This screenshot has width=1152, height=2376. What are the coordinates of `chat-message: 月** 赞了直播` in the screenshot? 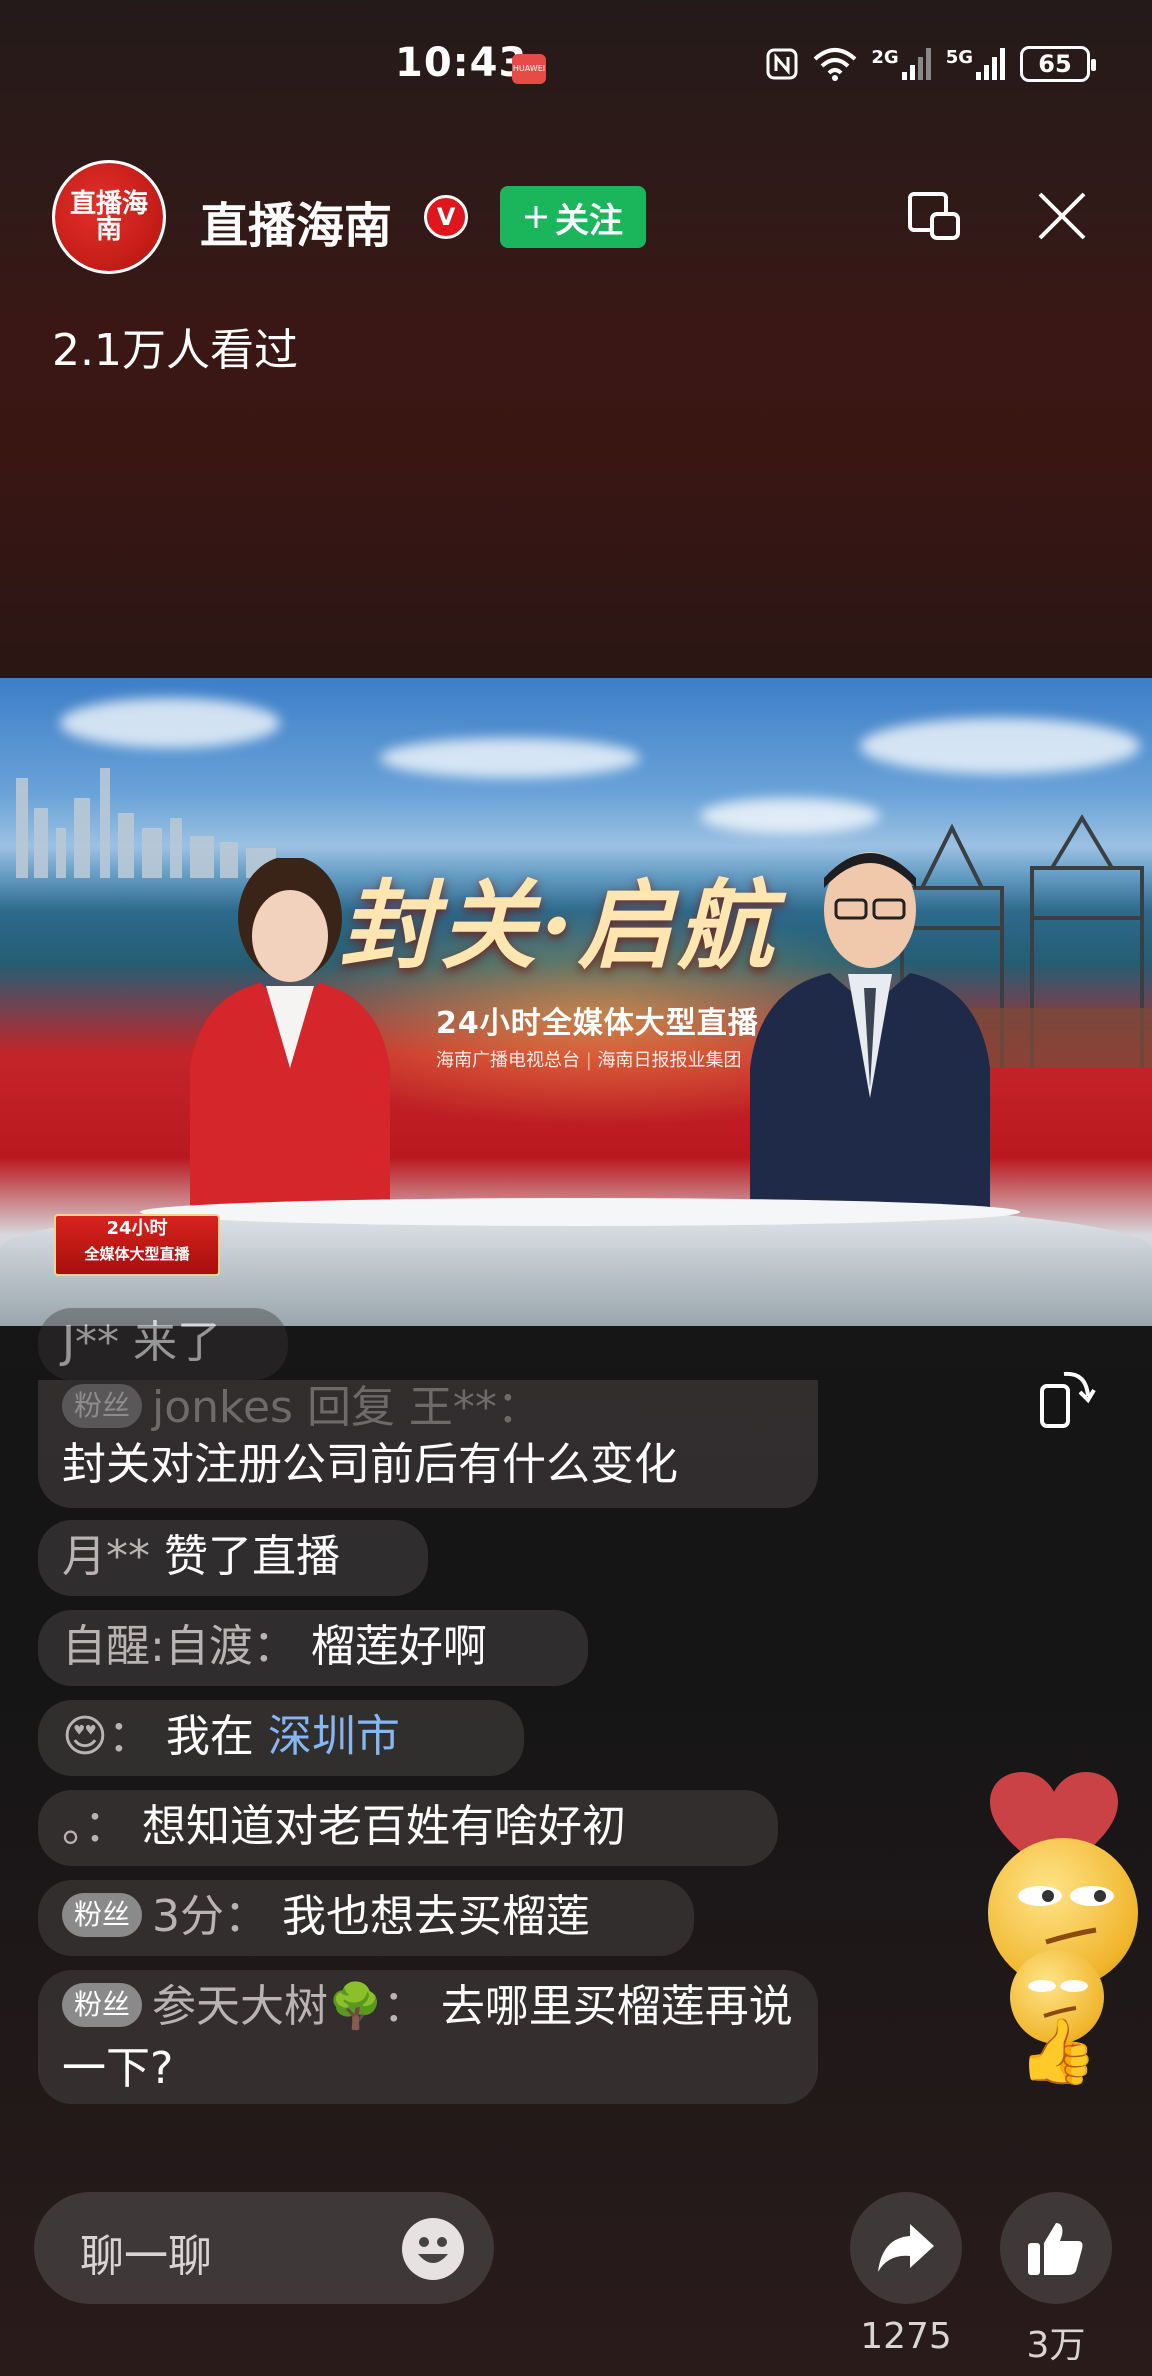 It's located at (233, 1558).